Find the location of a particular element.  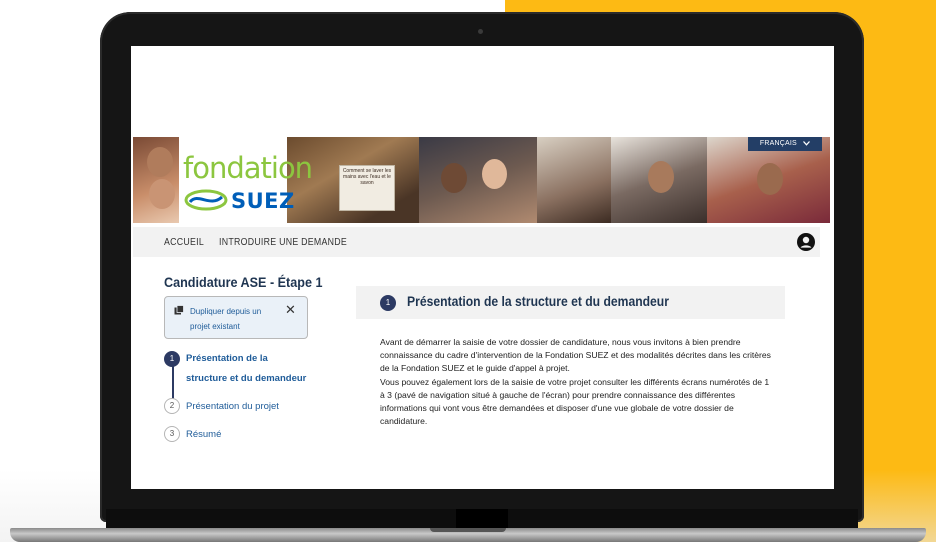

main-navigation: ACCUEIL INTRODUIRE UNE DEMANDE is located at coordinates (476, 242).